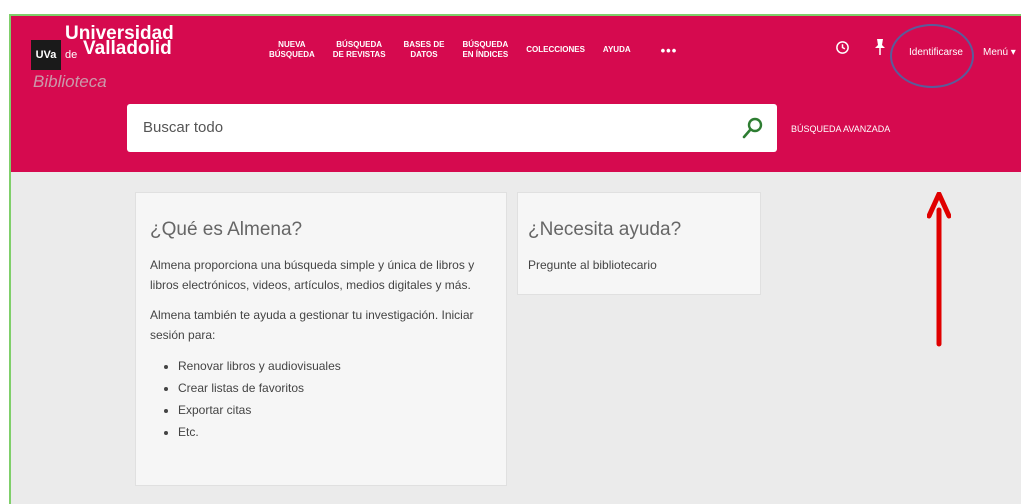 Image resolution: width=1021 pixels, height=504 pixels. What do you see at coordinates (485, 50) in the screenshot?
I see `nav-busqueda-indices: BÚSQUEDA EN ÍNDICES` at bounding box center [485, 50].